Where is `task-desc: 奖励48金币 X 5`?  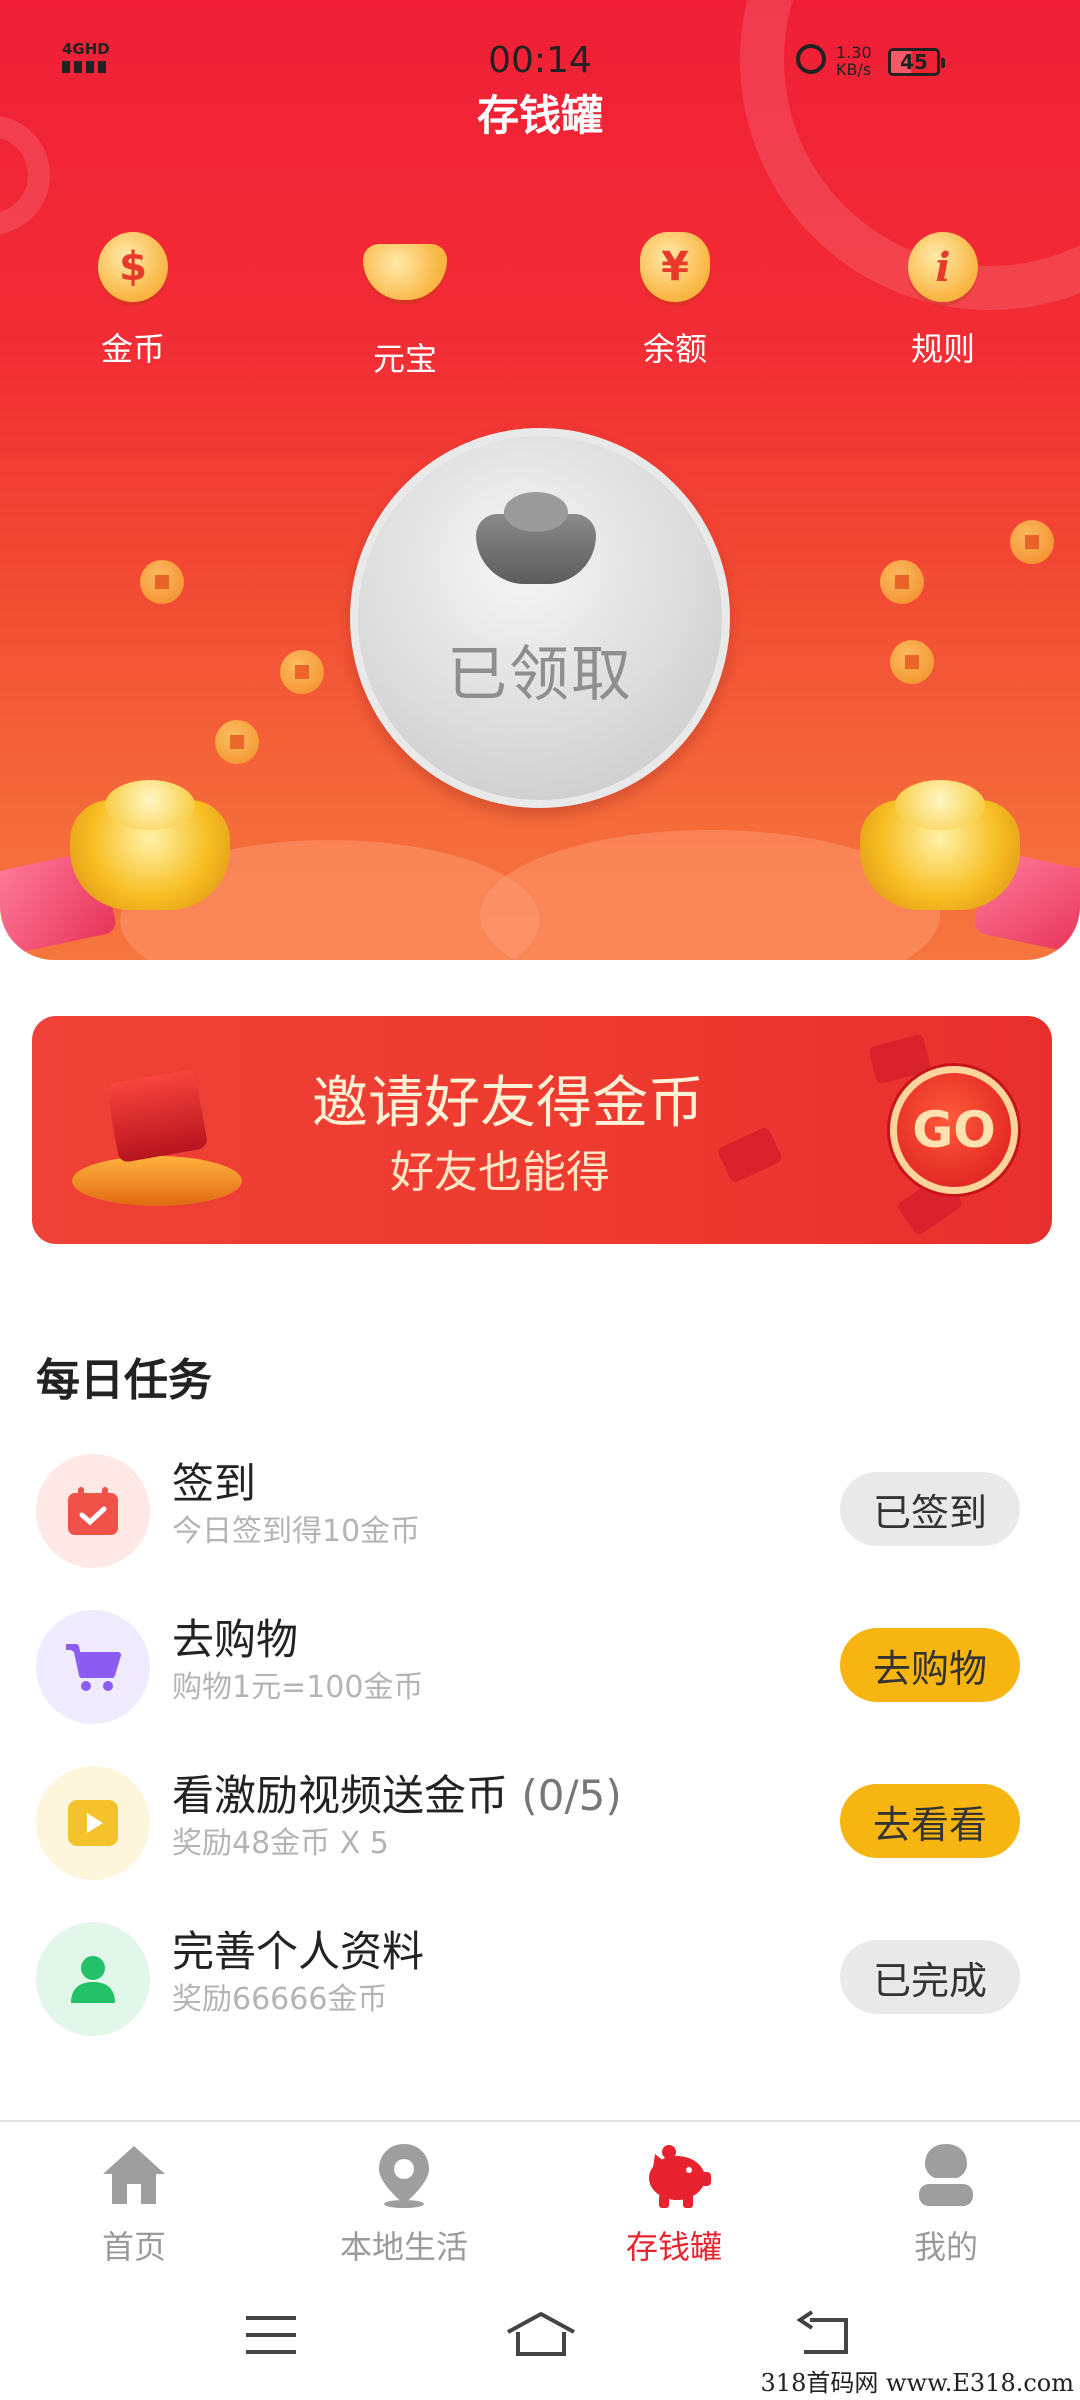 task-desc: 奖励48金币 X 5 is located at coordinates (280, 1843).